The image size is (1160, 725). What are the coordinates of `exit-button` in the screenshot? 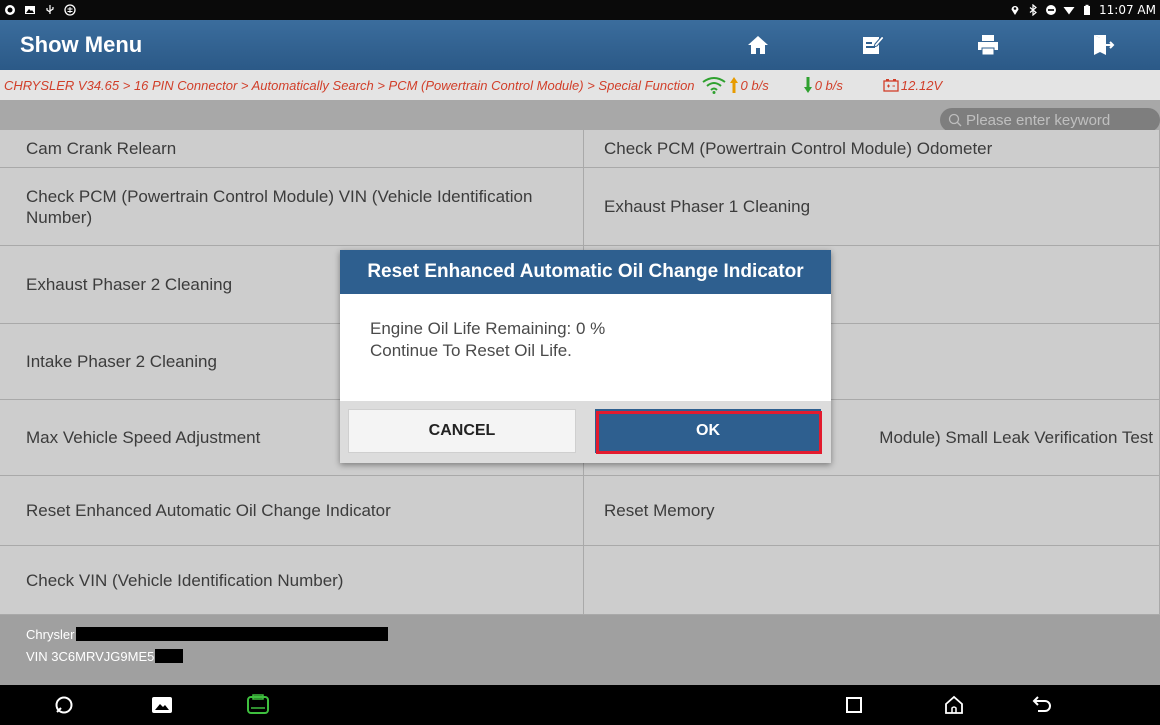 It's located at (1102, 45).